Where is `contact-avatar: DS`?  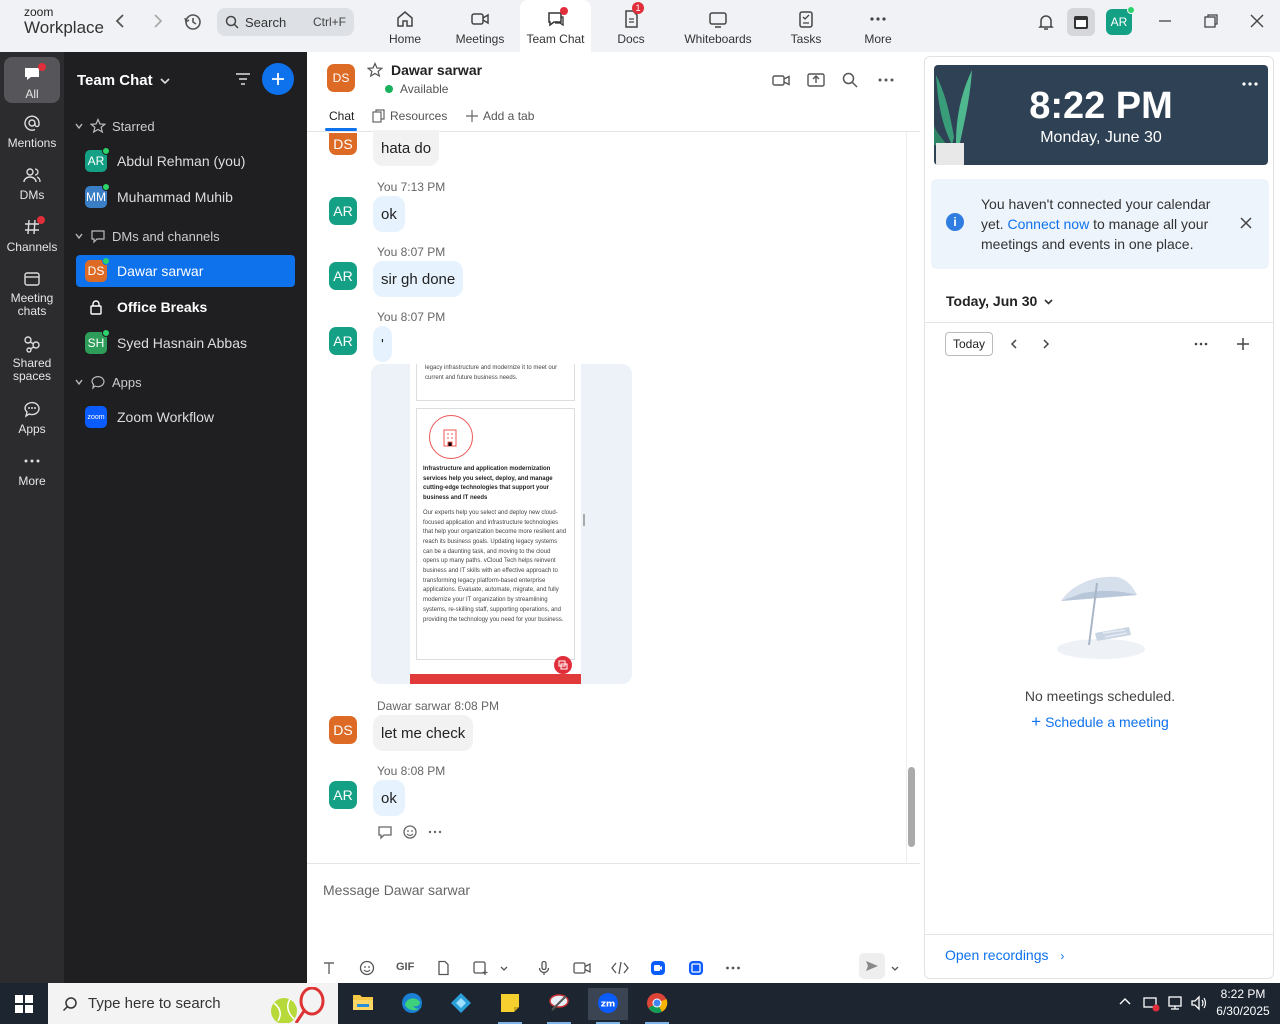 contact-avatar: DS is located at coordinates (341, 78).